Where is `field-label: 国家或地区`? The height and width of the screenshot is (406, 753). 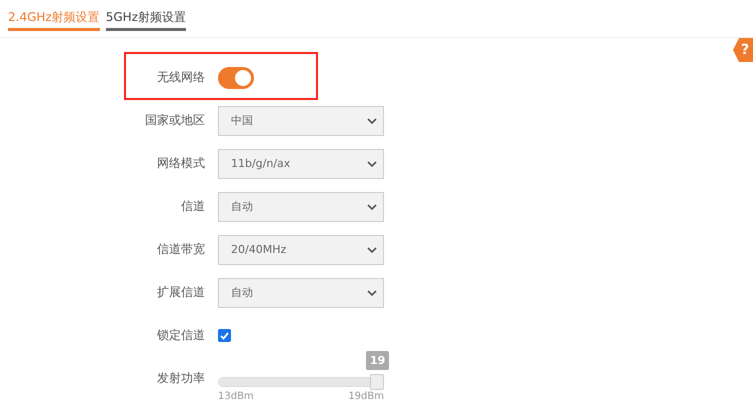 field-label: 国家或地区 is located at coordinates (174, 120).